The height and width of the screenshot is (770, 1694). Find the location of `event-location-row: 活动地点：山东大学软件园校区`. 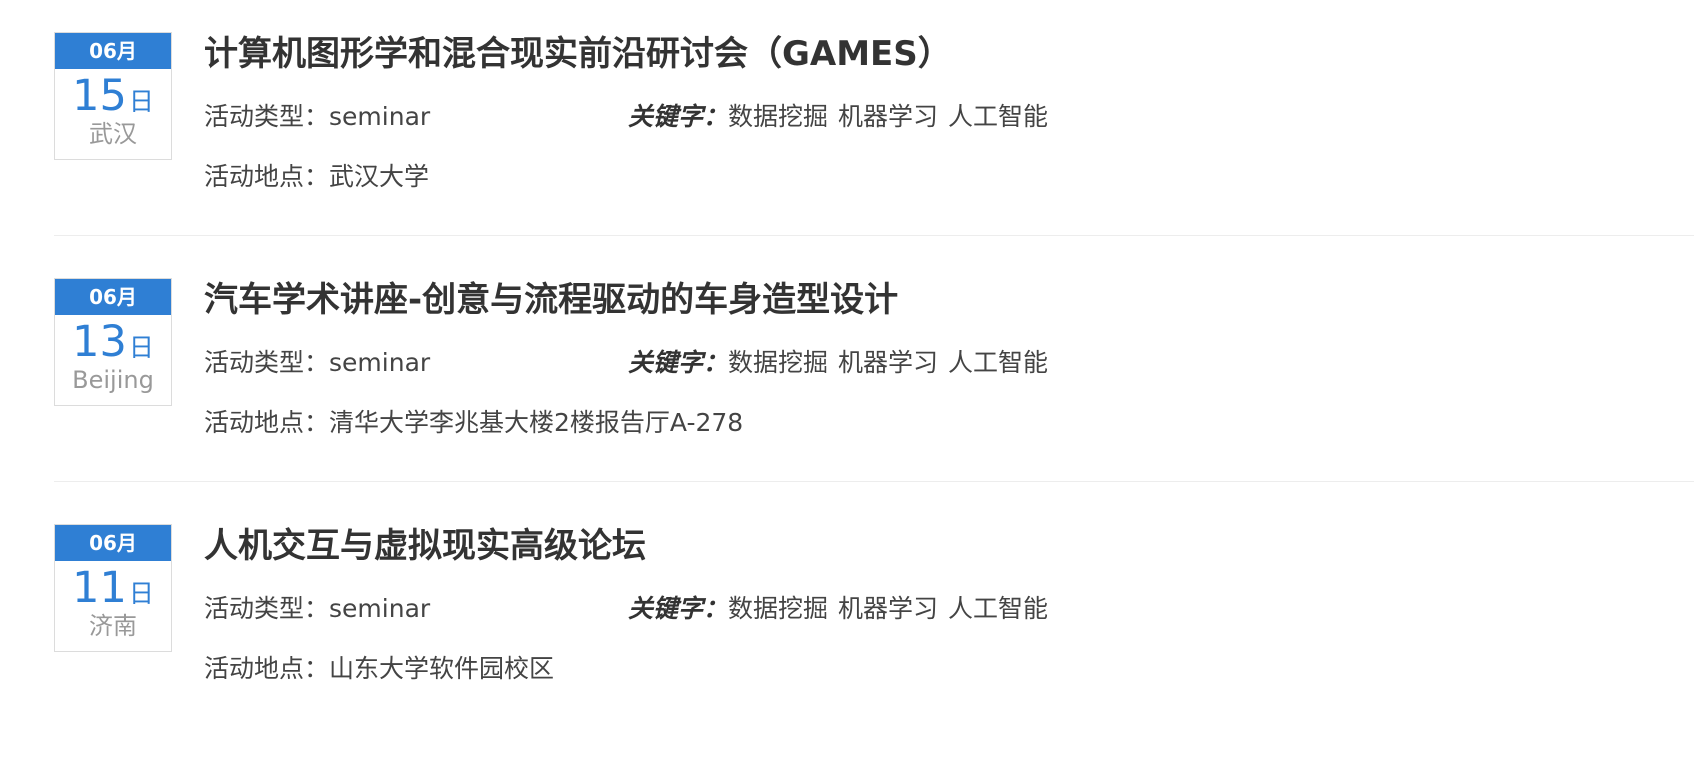

event-location-row: 活动地点：山东大学软件园校区 is located at coordinates (379, 669).